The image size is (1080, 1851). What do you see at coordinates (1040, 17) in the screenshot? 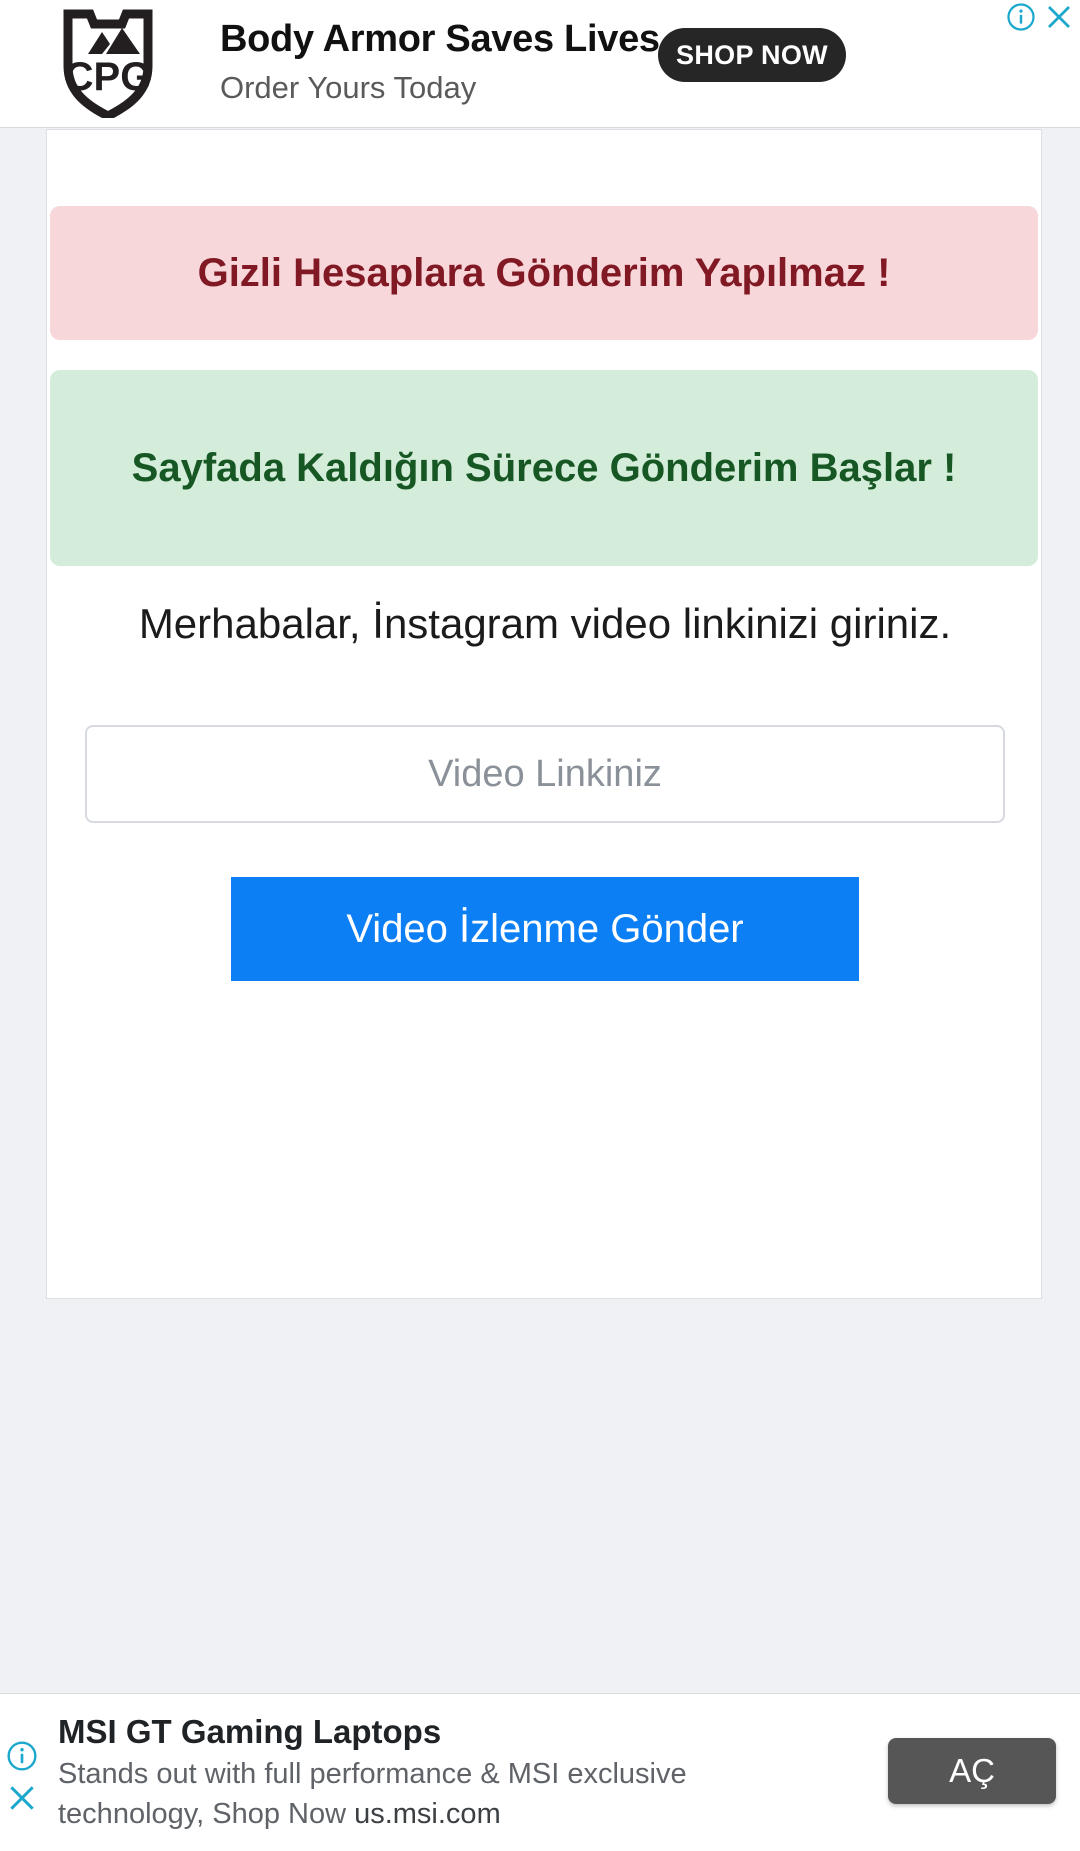
I see `top-ad-corner-icons` at bounding box center [1040, 17].